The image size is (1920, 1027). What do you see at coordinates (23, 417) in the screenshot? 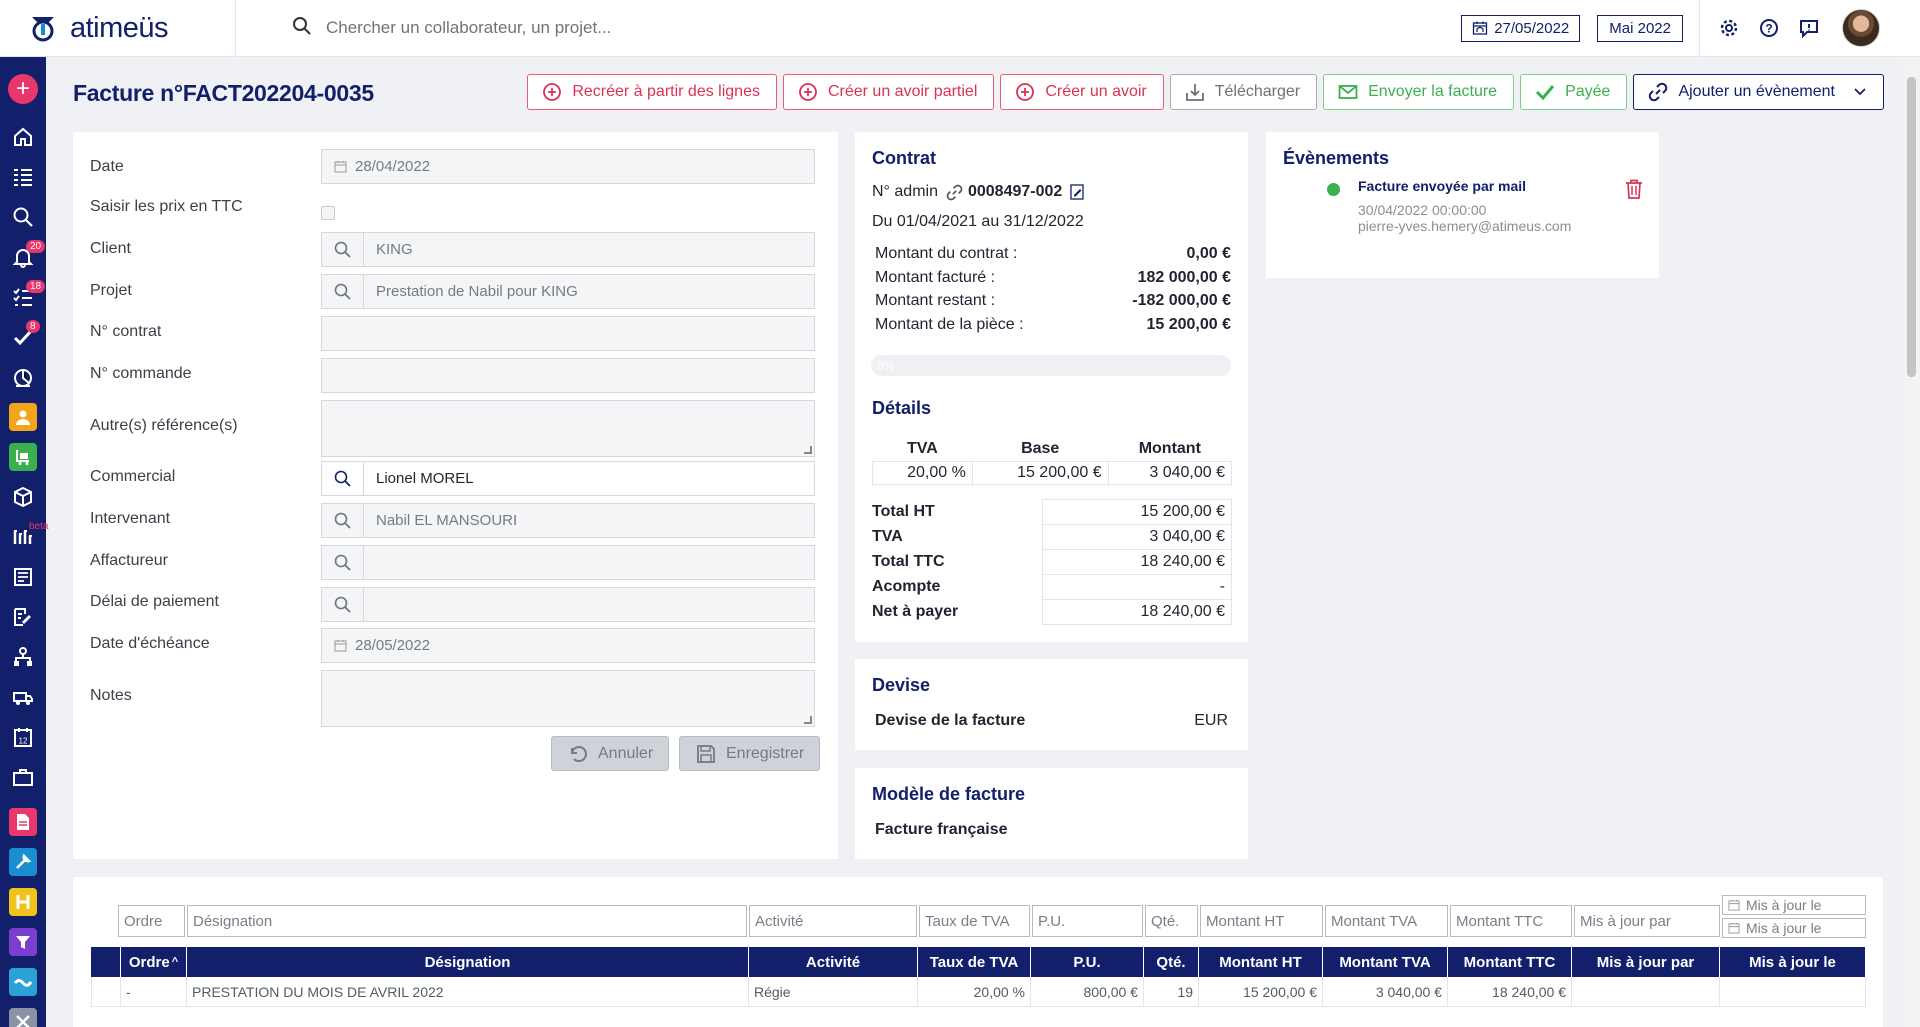
I see `people-icon` at bounding box center [23, 417].